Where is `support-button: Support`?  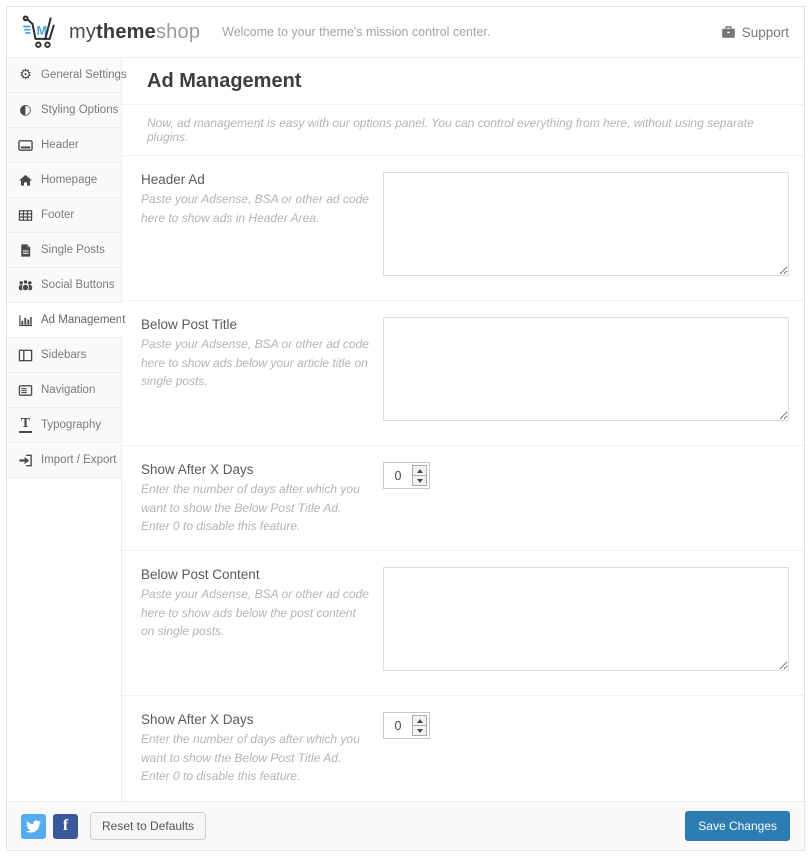 support-button: Support is located at coordinates (755, 32).